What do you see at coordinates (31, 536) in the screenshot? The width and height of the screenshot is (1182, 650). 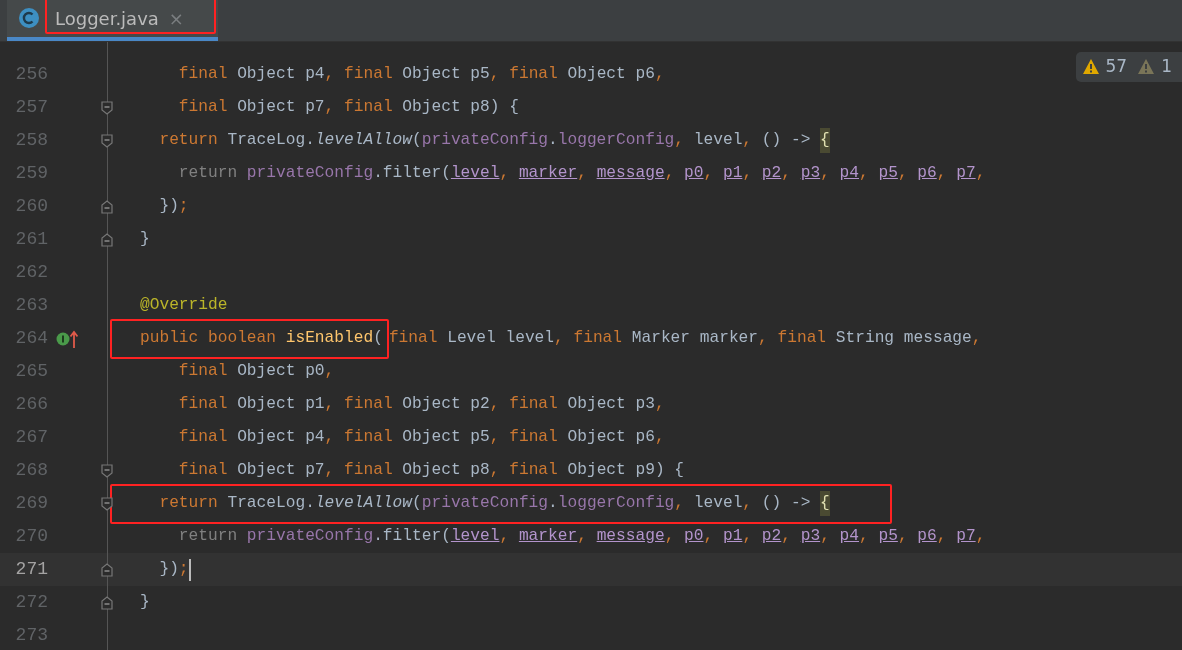 I see `line-number: 270` at bounding box center [31, 536].